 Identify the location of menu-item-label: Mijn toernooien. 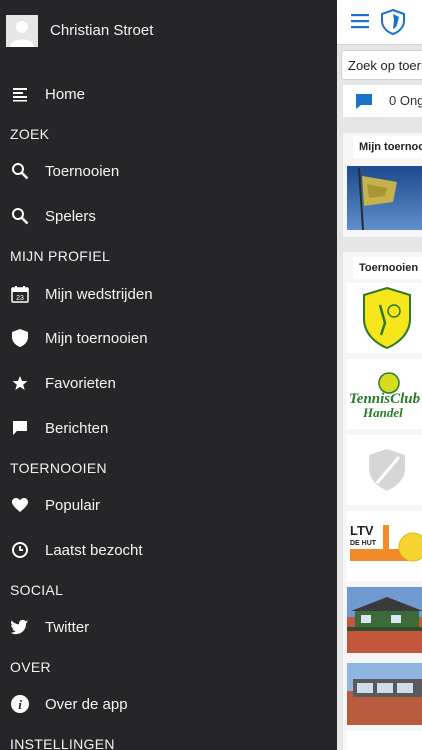
(96, 338).